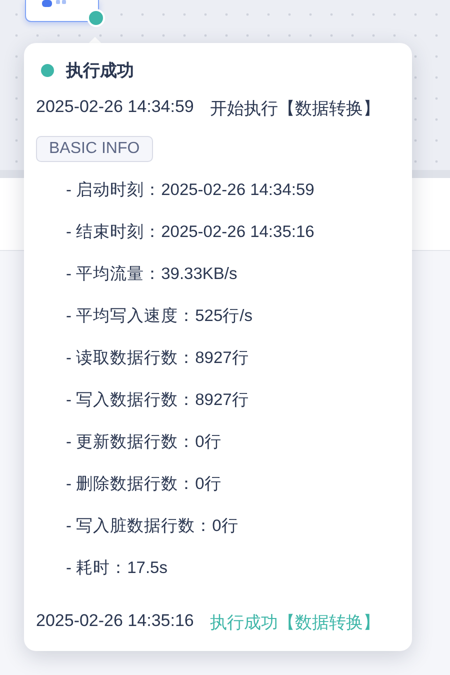 This screenshot has width=450, height=675. What do you see at coordinates (153, 526) in the screenshot?
I see `detail-line: - 写入脏数据行数：0行` at bounding box center [153, 526].